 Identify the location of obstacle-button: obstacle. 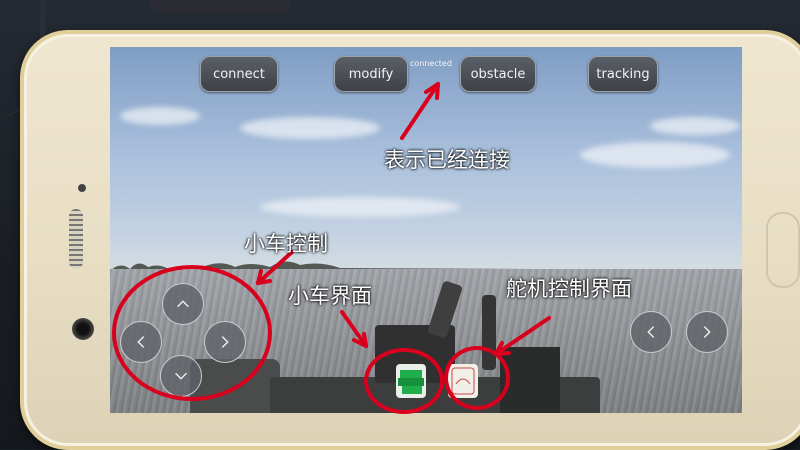
(498, 74).